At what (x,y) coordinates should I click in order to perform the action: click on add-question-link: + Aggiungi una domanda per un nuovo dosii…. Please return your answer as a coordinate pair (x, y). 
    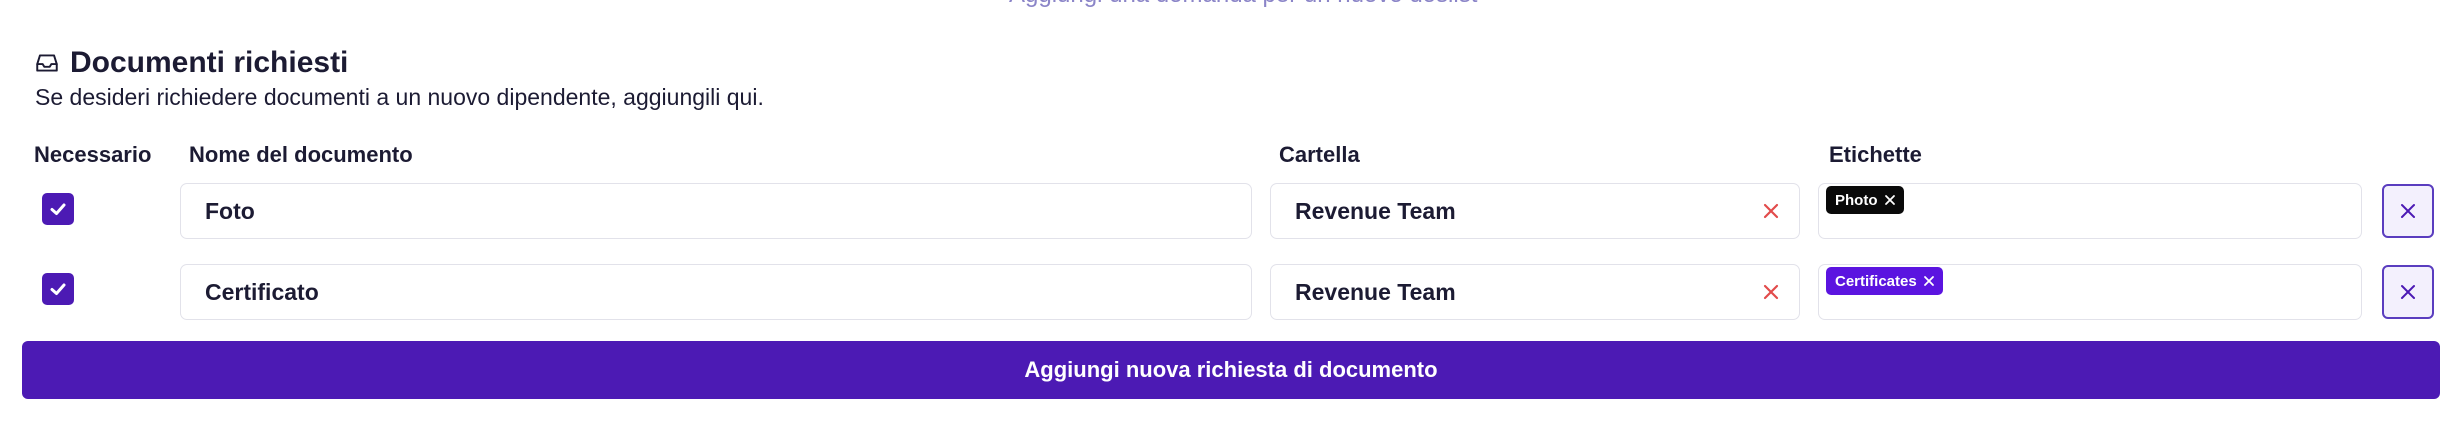
    Looking at the image, I should click on (1231, 4).